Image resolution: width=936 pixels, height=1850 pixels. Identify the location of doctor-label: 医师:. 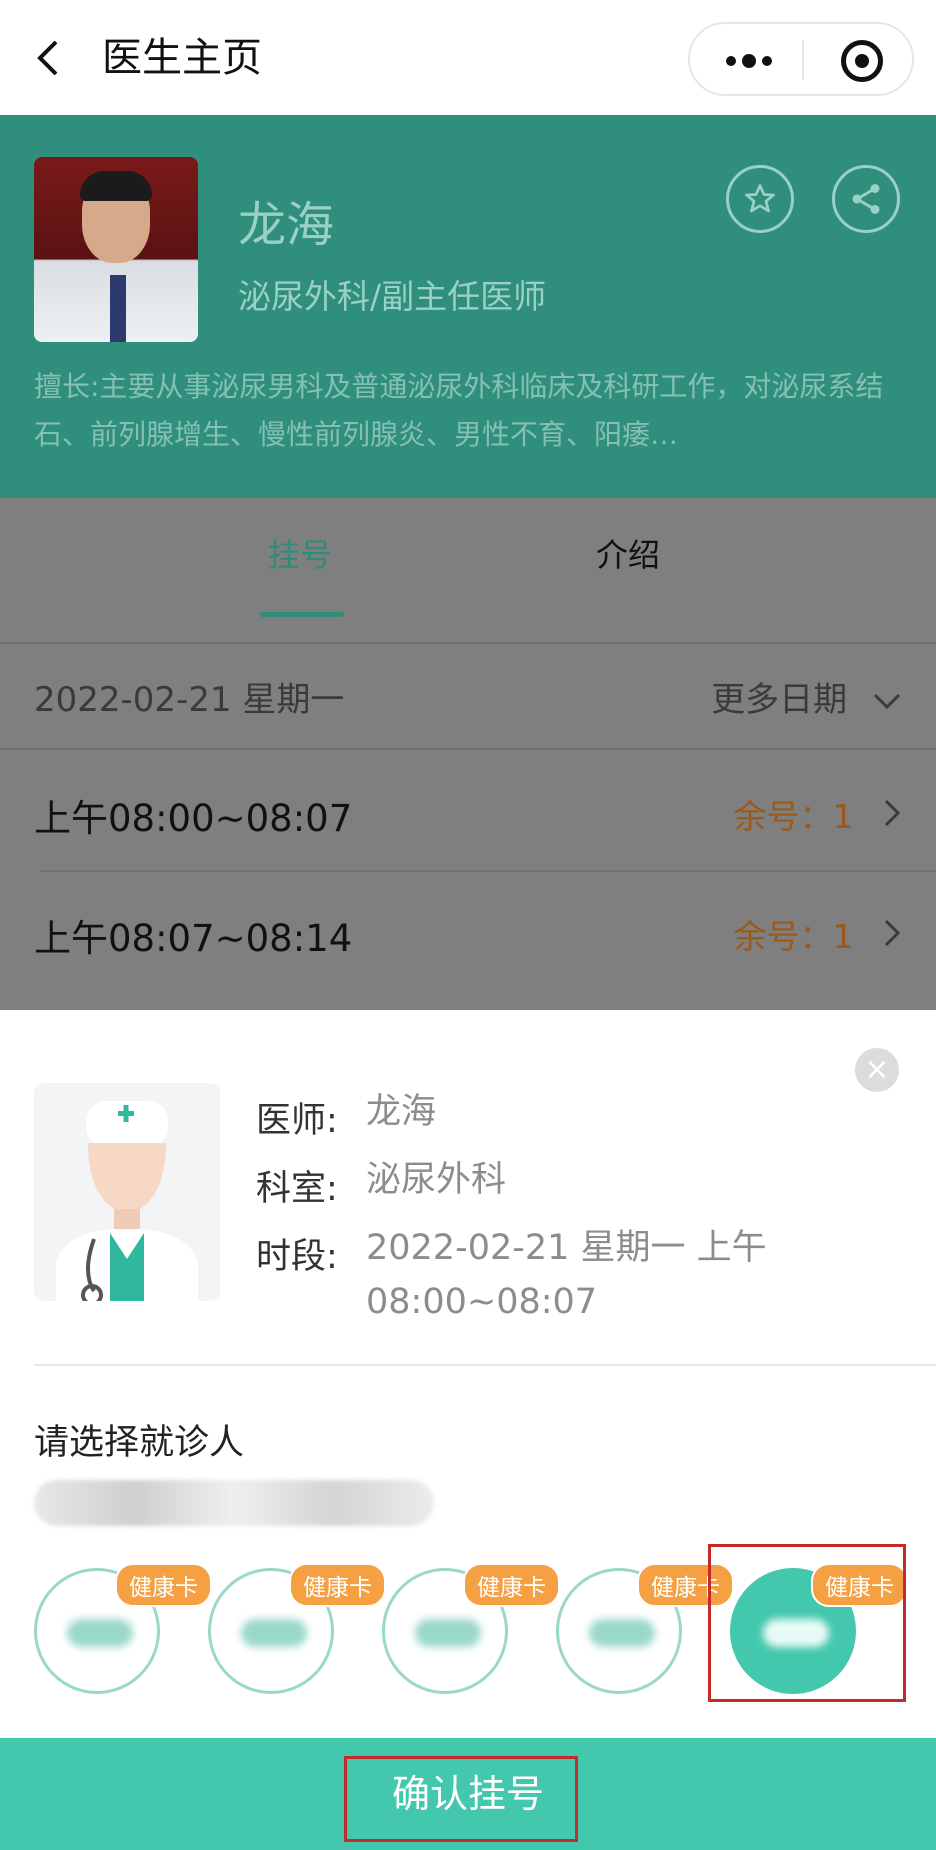
(297, 1121).